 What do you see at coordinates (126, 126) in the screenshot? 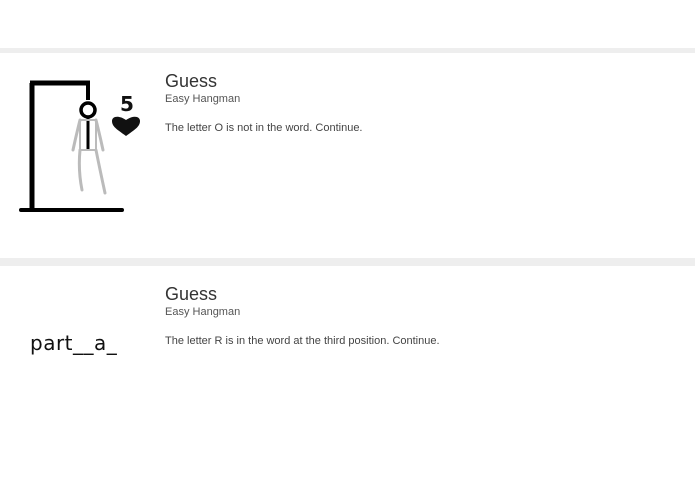
I see `heart-icon` at bounding box center [126, 126].